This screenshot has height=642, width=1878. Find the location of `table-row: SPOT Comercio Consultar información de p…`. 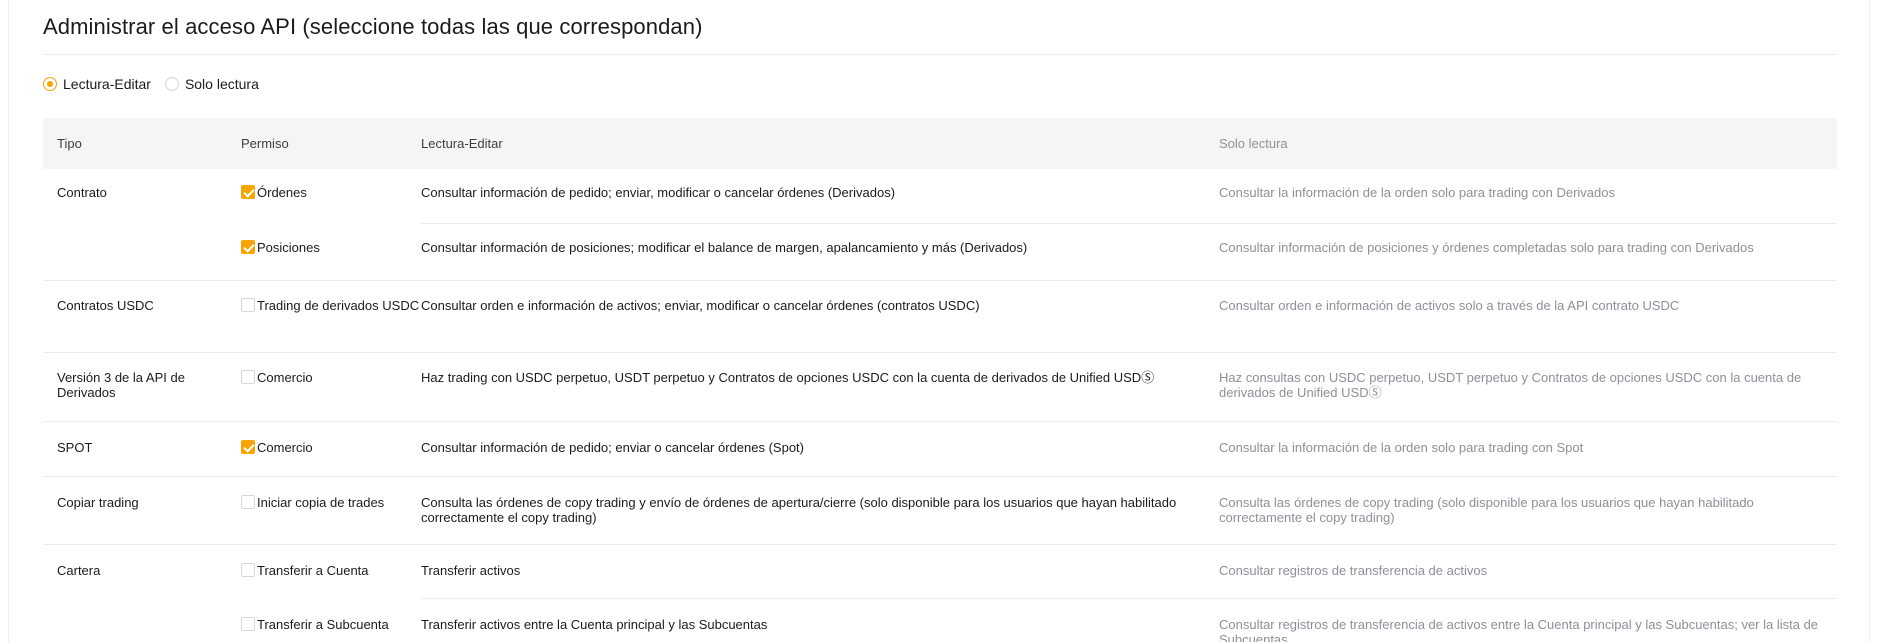

table-row: SPOT Comercio Consultar información de p… is located at coordinates (940, 449).